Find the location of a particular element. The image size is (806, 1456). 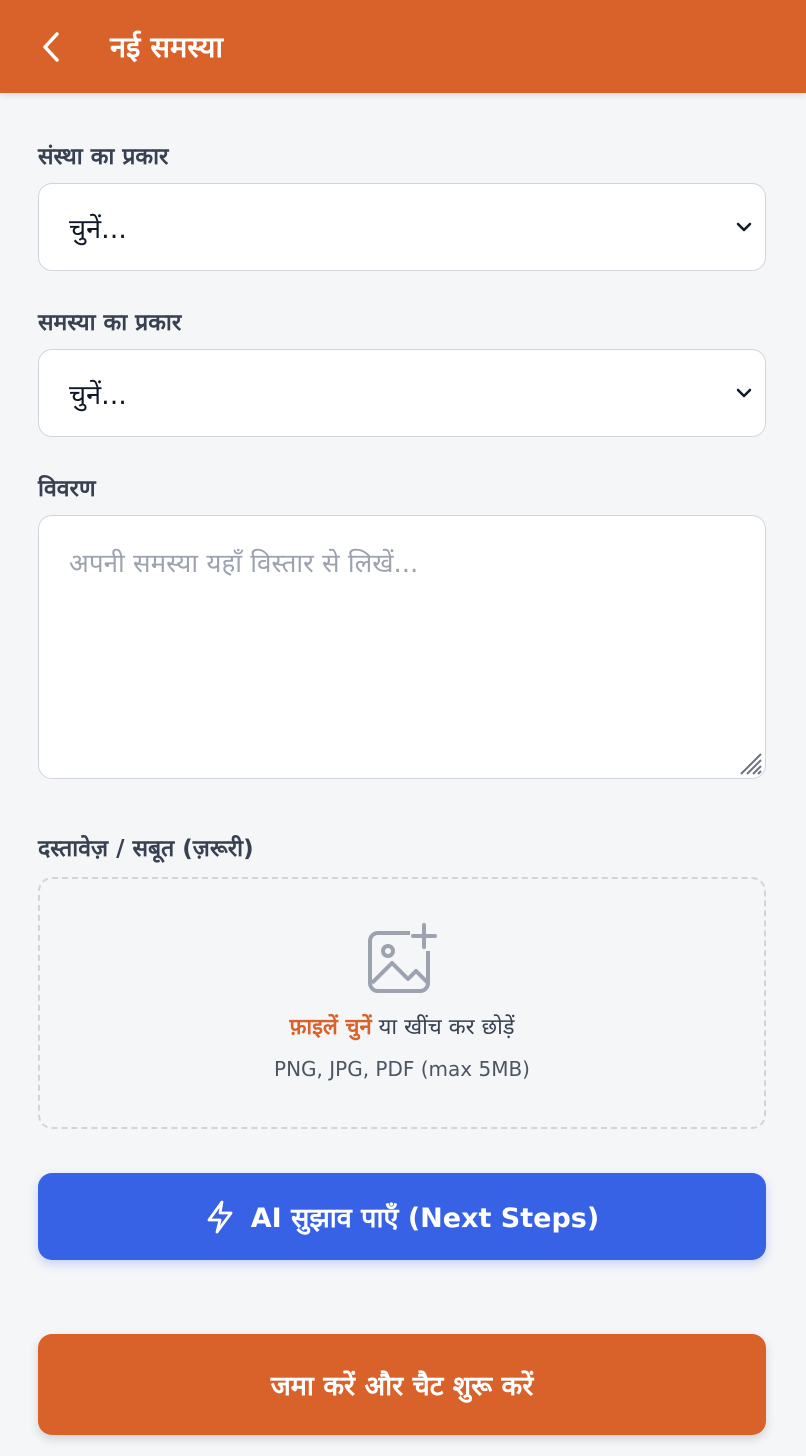

resize-handle-icon is located at coordinates (750, 763).